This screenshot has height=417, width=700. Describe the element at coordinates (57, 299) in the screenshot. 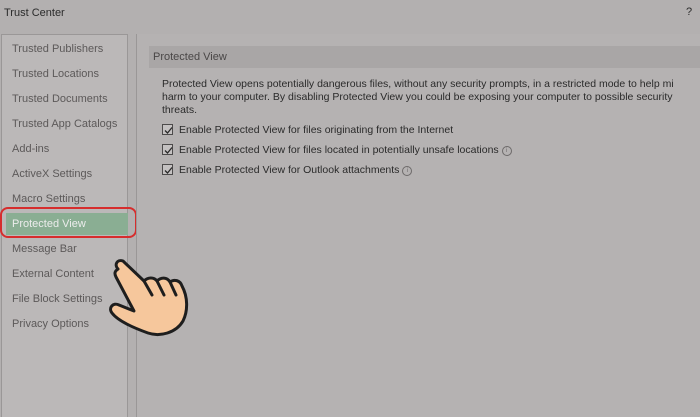

I see `sidebar-item-label: File Block Settings` at that location.